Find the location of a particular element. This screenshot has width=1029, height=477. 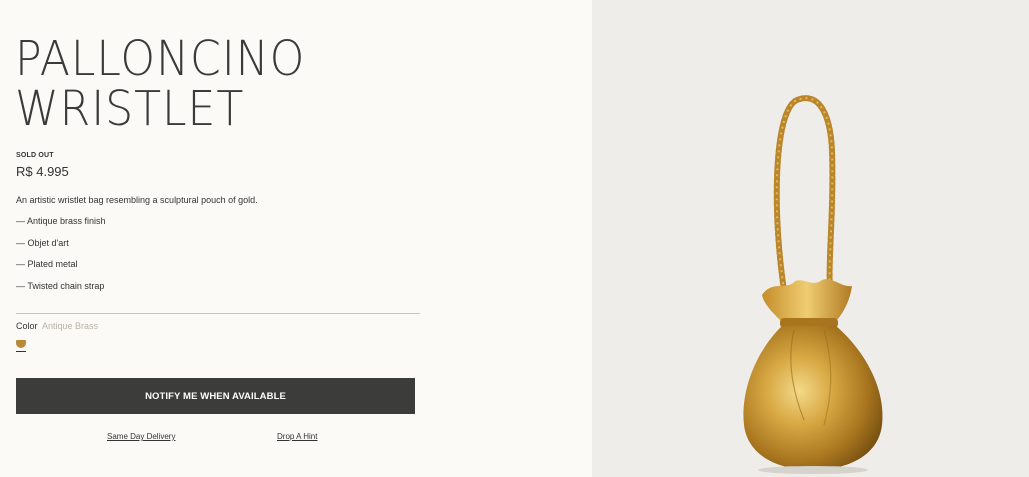

product-price: R$ 4.995 is located at coordinates (42, 171).